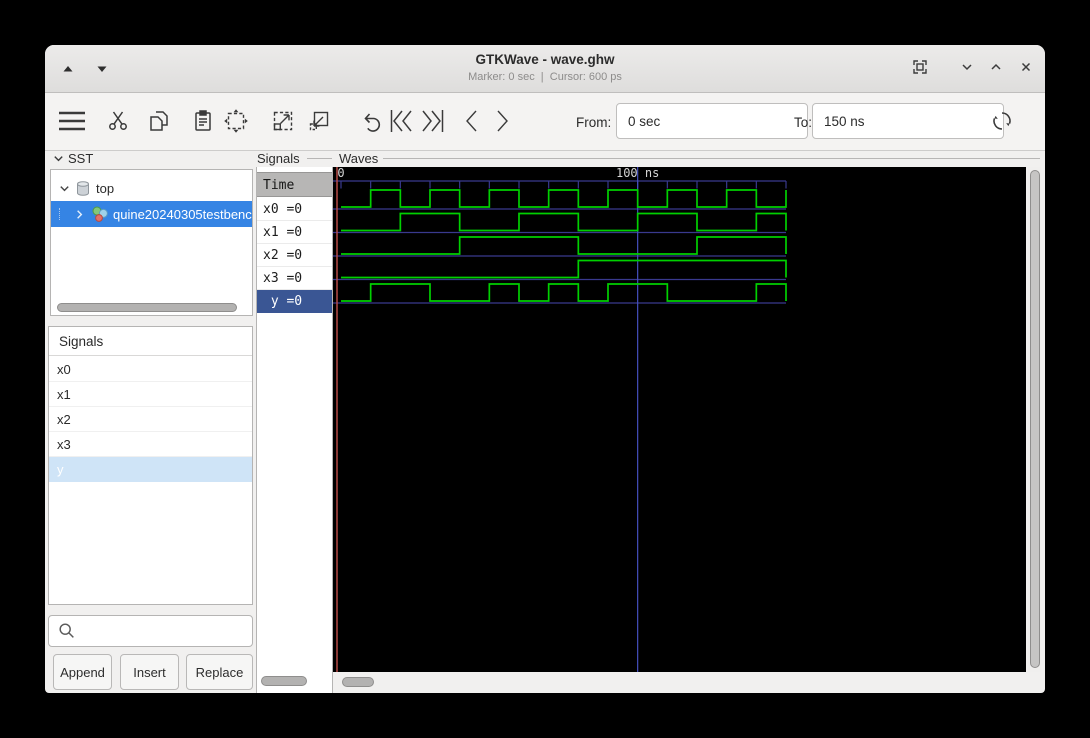 Image resolution: width=1090 pixels, height=738 pixels. I want to click on skip-start-icon, so click(401, 121).